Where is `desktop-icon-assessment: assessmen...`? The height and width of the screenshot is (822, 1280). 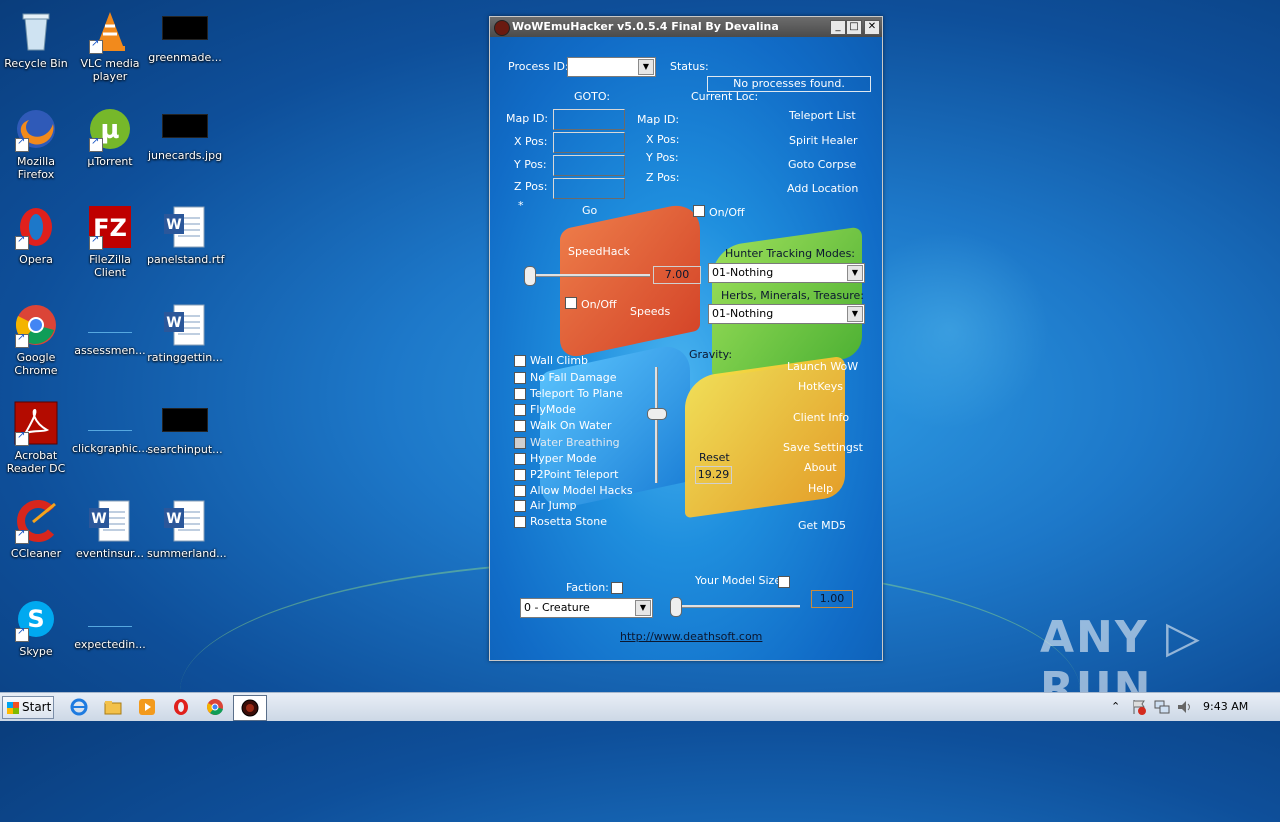 desktop-icon-assessment: assessmen... is located at coordinates (110, 327).